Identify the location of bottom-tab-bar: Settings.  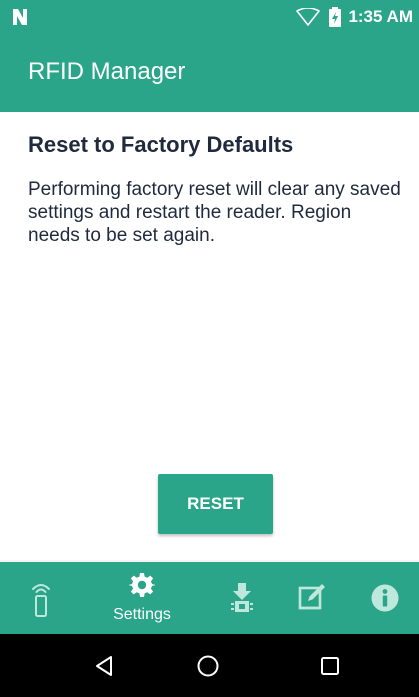
(209, 598).